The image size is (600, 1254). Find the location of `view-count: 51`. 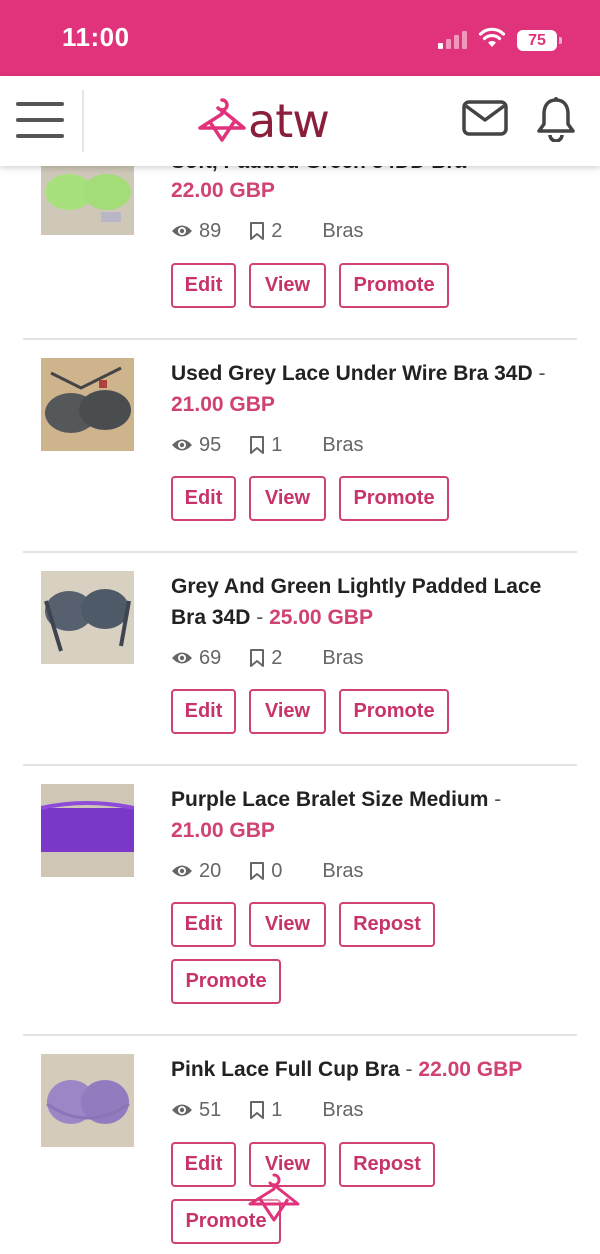

view-count: 51 is located at coordinates (210, 1109).